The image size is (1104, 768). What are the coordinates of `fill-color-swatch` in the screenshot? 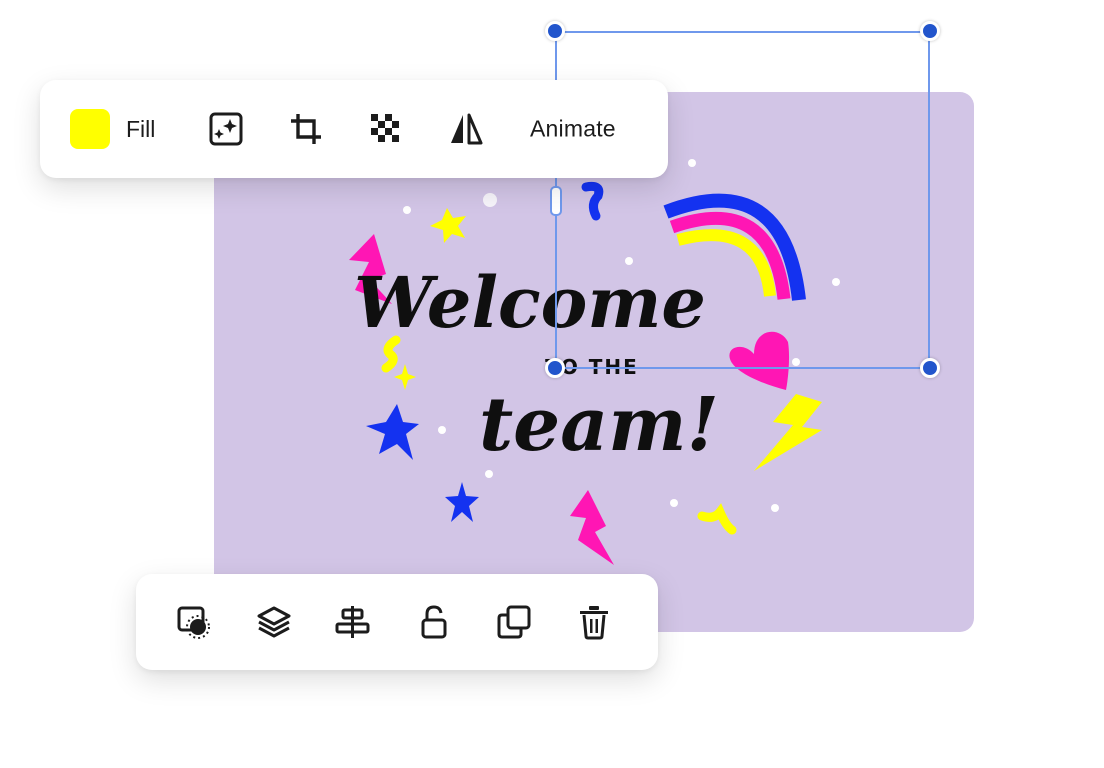 It's located at (90, 129).